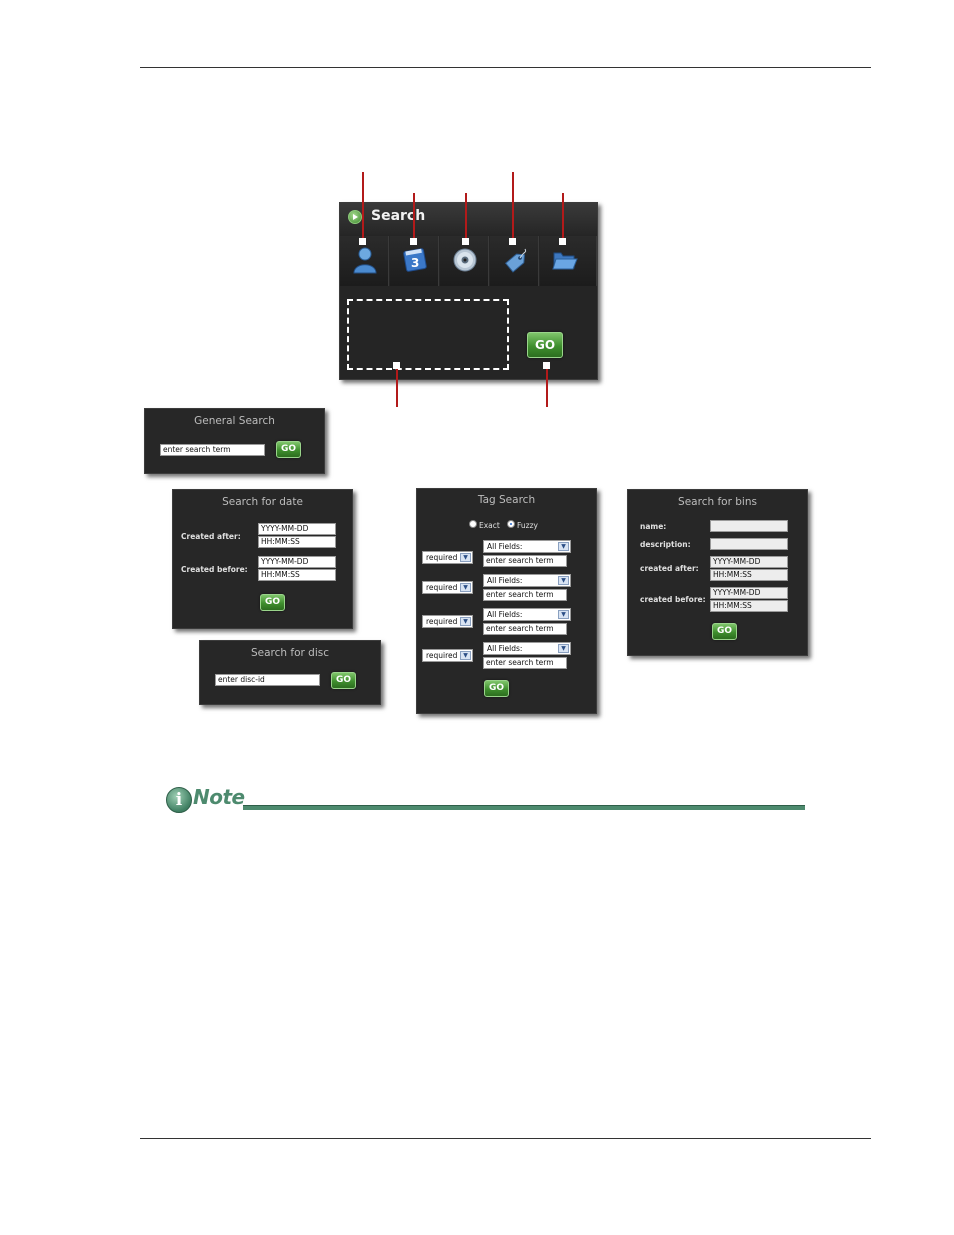 This screenshot has width=954, height=1235. I want to click on disc-search-panel: Search for disc enter disc-id GO, so click(290, 672).